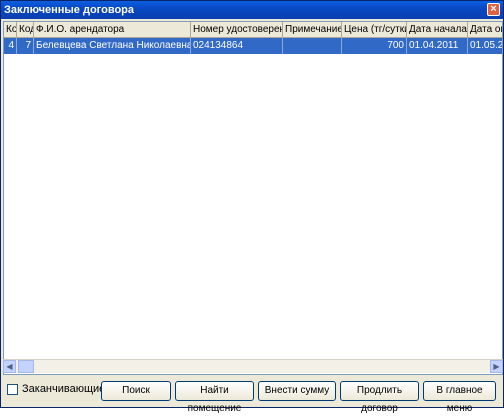 This screenshot has height=418, width=504. I want to click on cell-code: 4, so click(10, 46).